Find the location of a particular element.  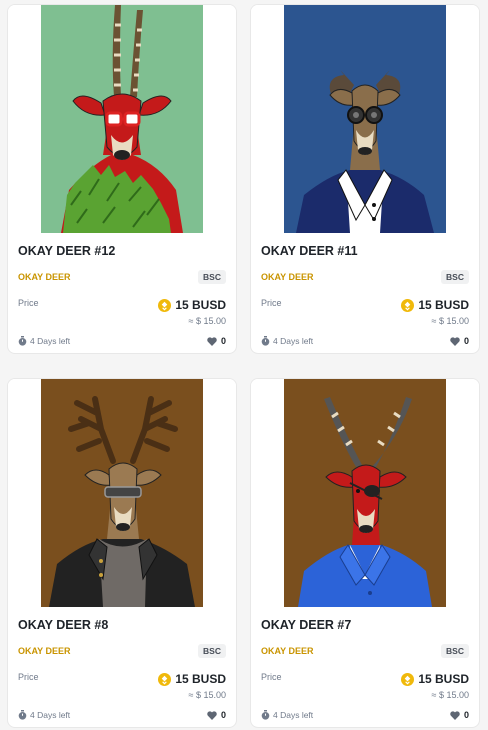

nft-title: OKAY DEER #8 is located at coordinates (122, 625).